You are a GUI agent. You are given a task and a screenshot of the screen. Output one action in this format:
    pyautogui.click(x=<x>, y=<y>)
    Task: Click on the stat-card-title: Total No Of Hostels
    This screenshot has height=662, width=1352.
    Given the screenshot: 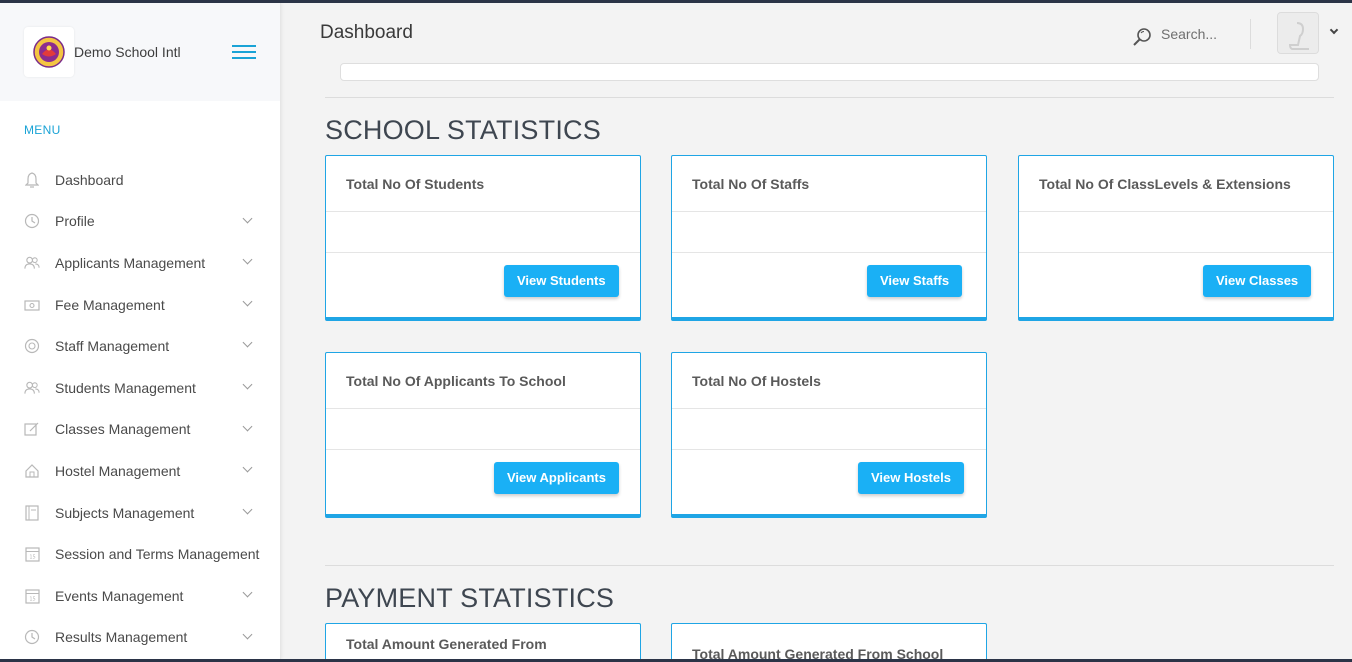 What is the action you would take?
    pyautogui.click(x=829, y=381)
    